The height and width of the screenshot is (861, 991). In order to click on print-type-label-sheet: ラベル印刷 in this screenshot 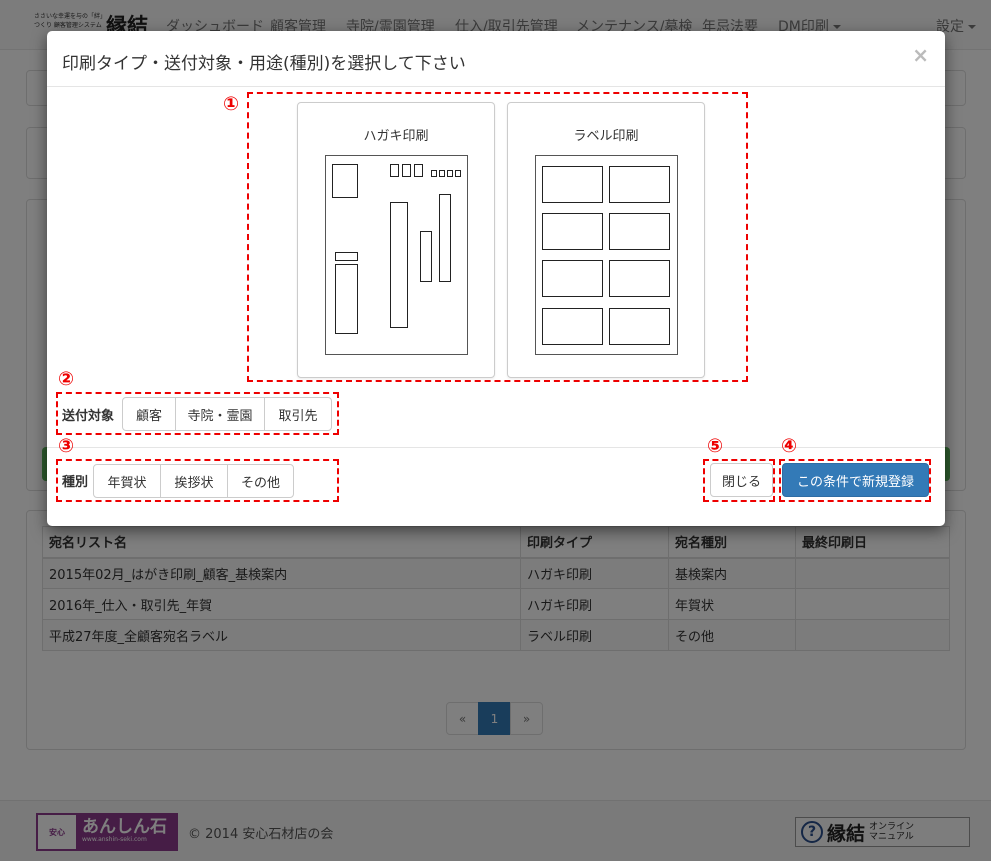, I will do `click(606, 240)`.